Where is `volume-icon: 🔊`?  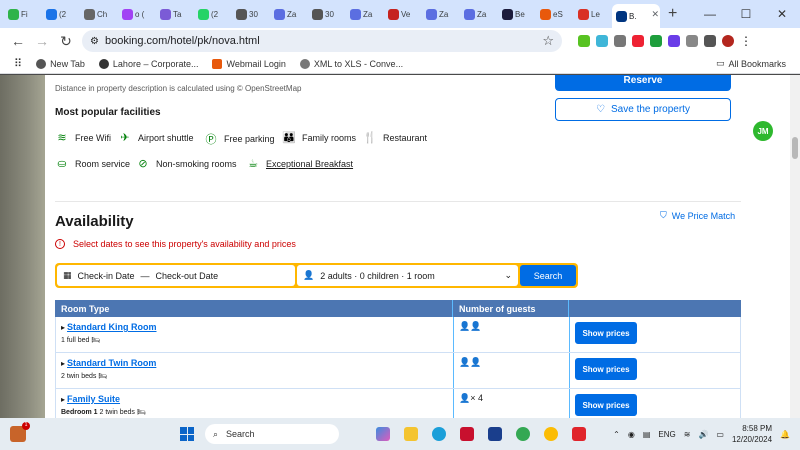 volume-icon: 🔊 is located at coordinates (703, 434).